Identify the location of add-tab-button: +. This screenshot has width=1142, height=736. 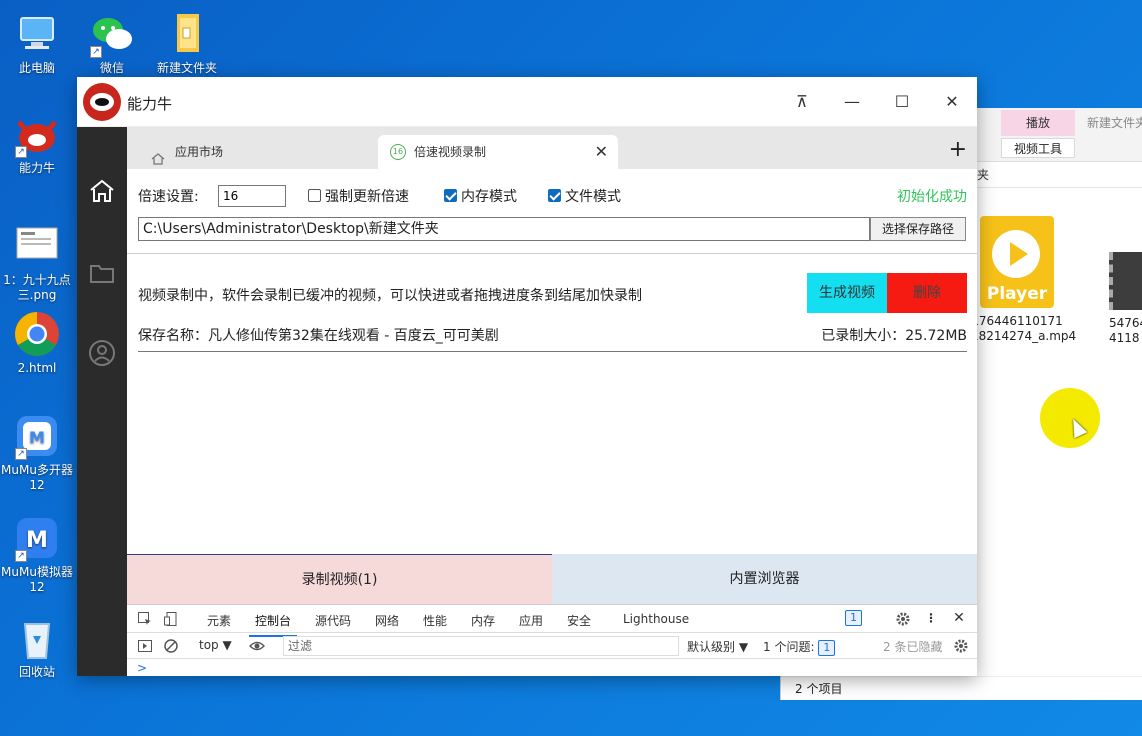
(958, 150).